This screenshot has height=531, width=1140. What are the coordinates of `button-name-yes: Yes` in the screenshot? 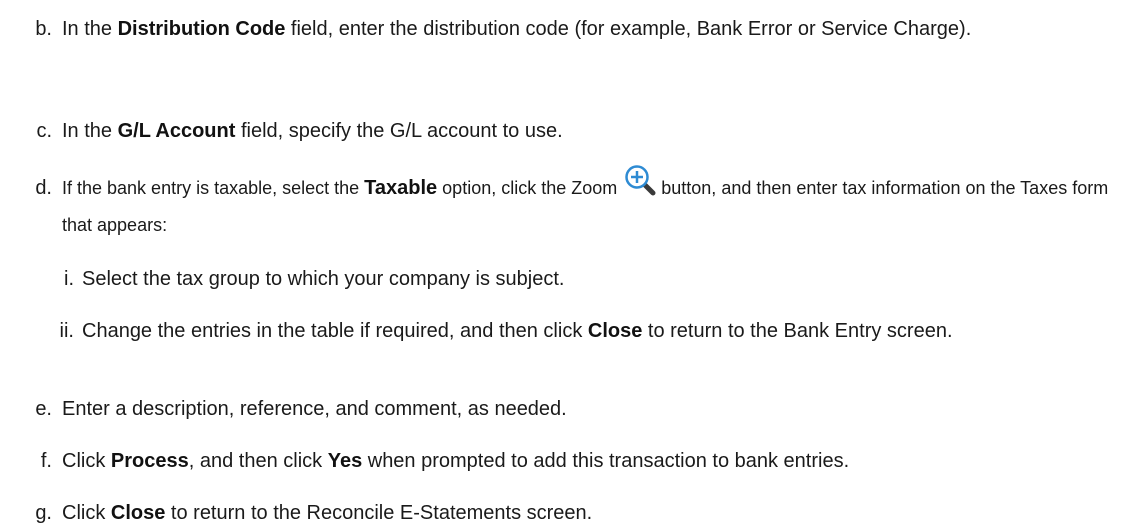 It's located at (345, 461).